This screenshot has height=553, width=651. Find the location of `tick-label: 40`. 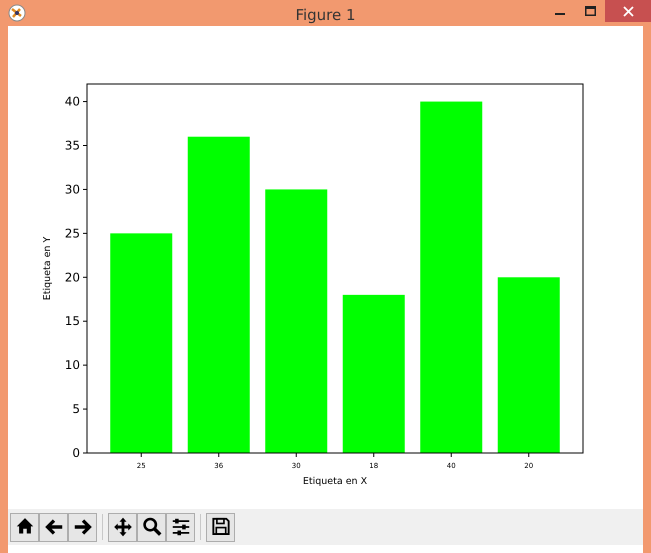

tick-label: 40 is located at coordinates (72, 101).